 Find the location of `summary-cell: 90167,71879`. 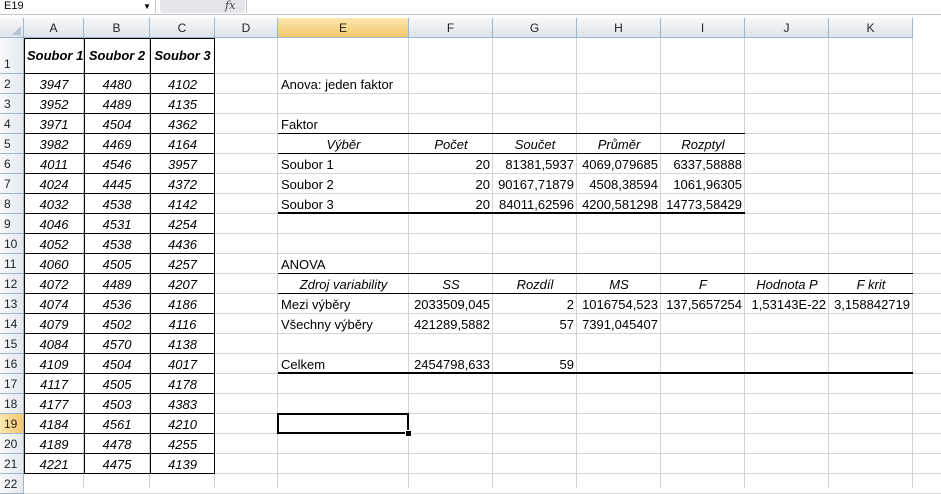

summary-cell: 90167,71879 is located at coordinates (535, 184).